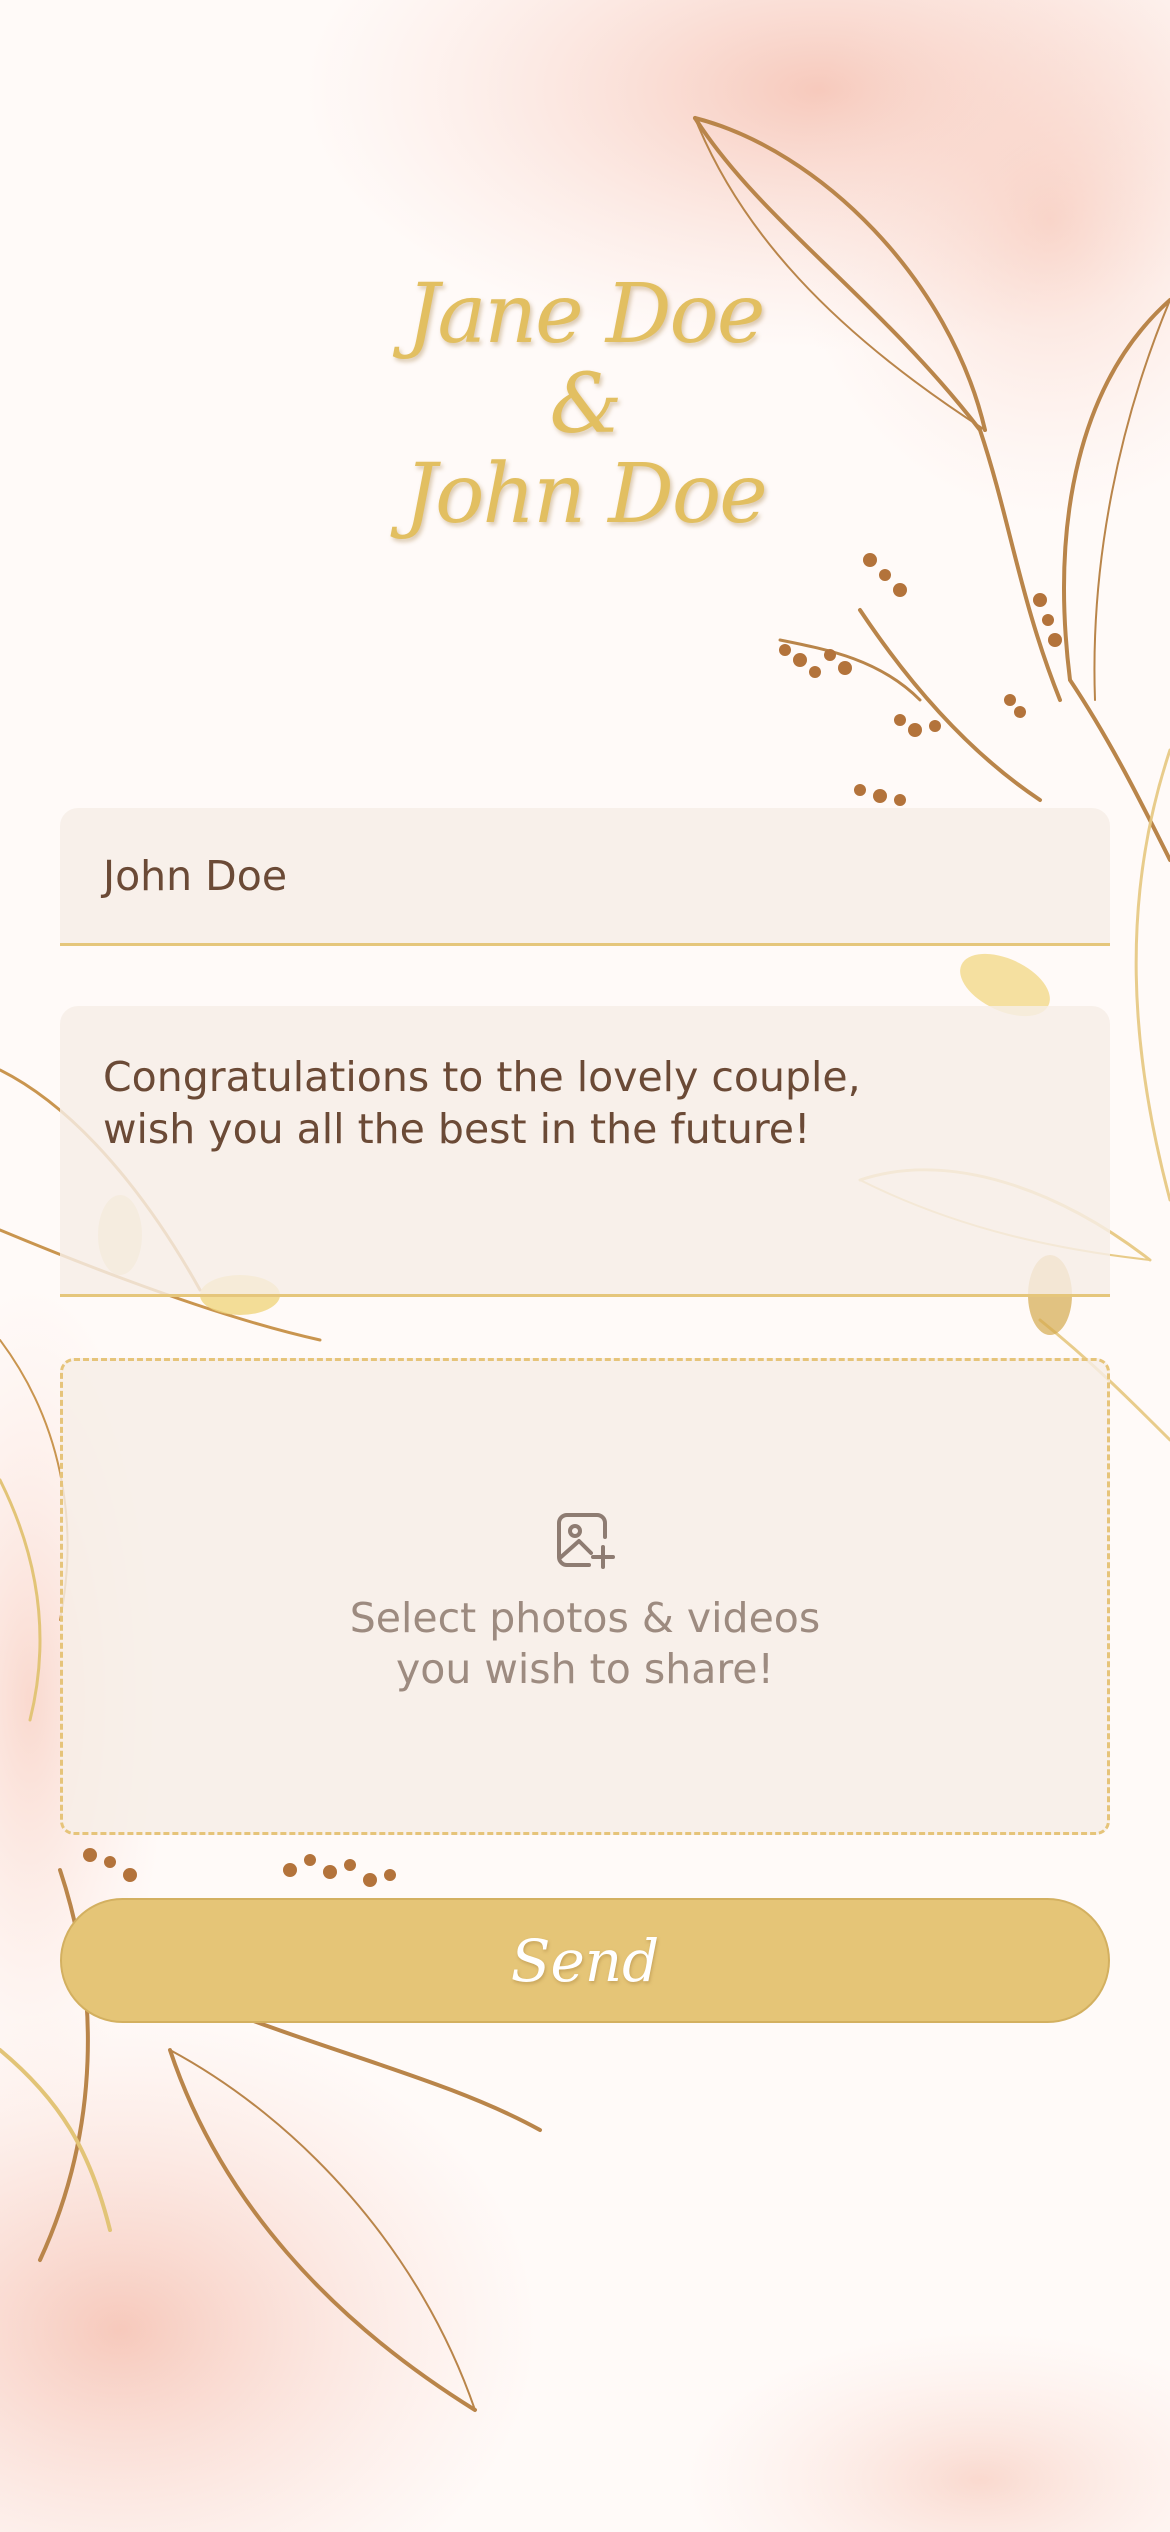 The width and height of the screenshot is (1170, 2532). Describe the element at coordinates (585, 877) in the screenshot. I see `name-input: John Doe` at that location.